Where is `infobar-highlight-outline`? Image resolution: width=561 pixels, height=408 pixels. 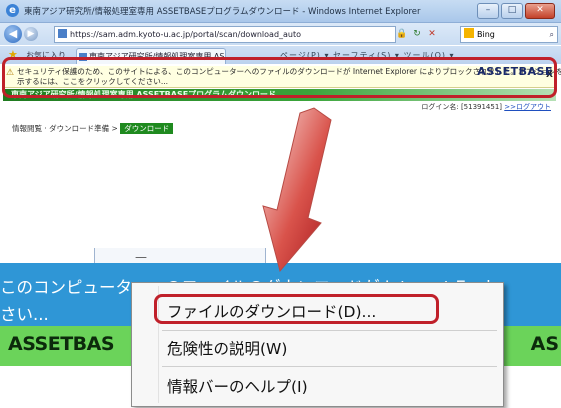
infobar-highlight-outline is located at coordinates (279, 77).